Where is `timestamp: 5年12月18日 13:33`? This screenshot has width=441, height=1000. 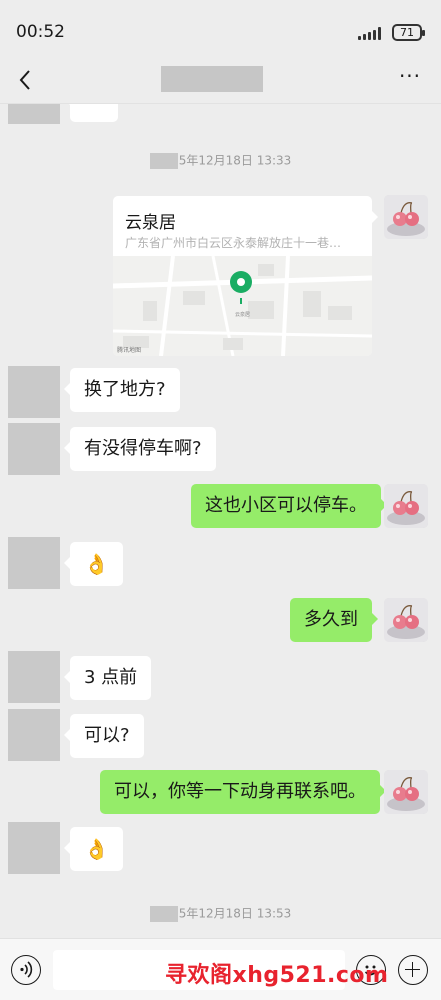
timestamp: 5年12月18日 13:33 is located at coordinates (220, 160).